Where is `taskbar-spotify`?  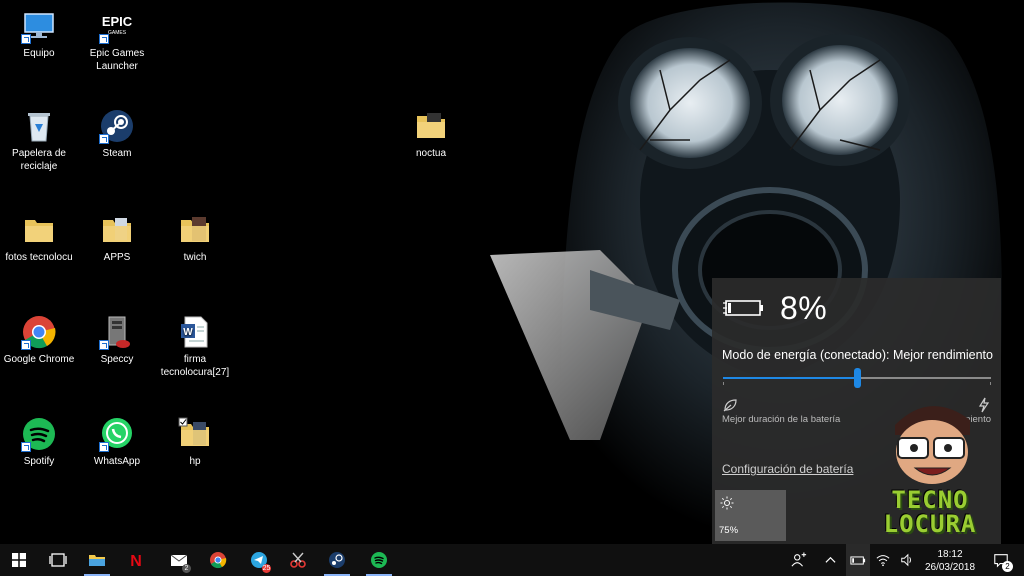
taskbar-spotify is located at coordinates (379, 560).